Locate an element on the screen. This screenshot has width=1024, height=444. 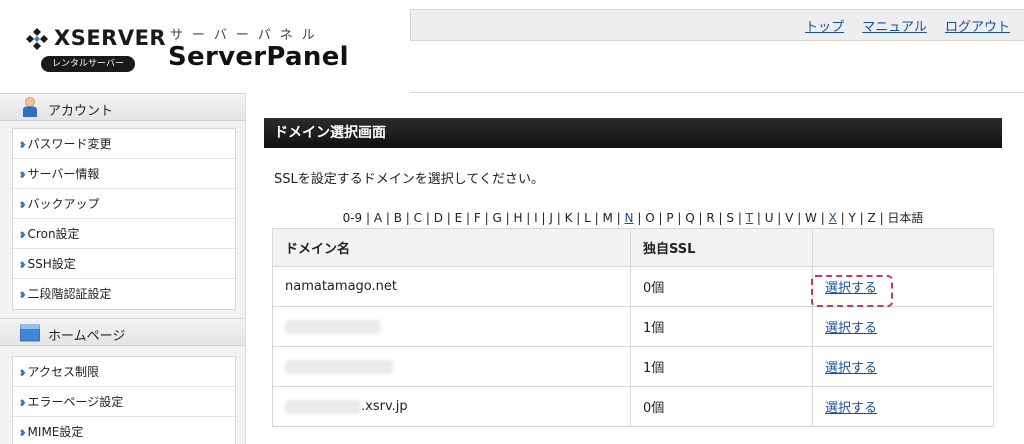
sidebar-heading: アカウント is located at coordinates (81, 111).